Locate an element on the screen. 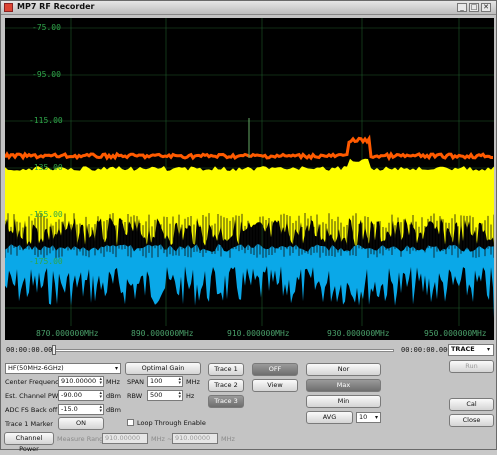  app-icon is located at coordinates (8, 7).